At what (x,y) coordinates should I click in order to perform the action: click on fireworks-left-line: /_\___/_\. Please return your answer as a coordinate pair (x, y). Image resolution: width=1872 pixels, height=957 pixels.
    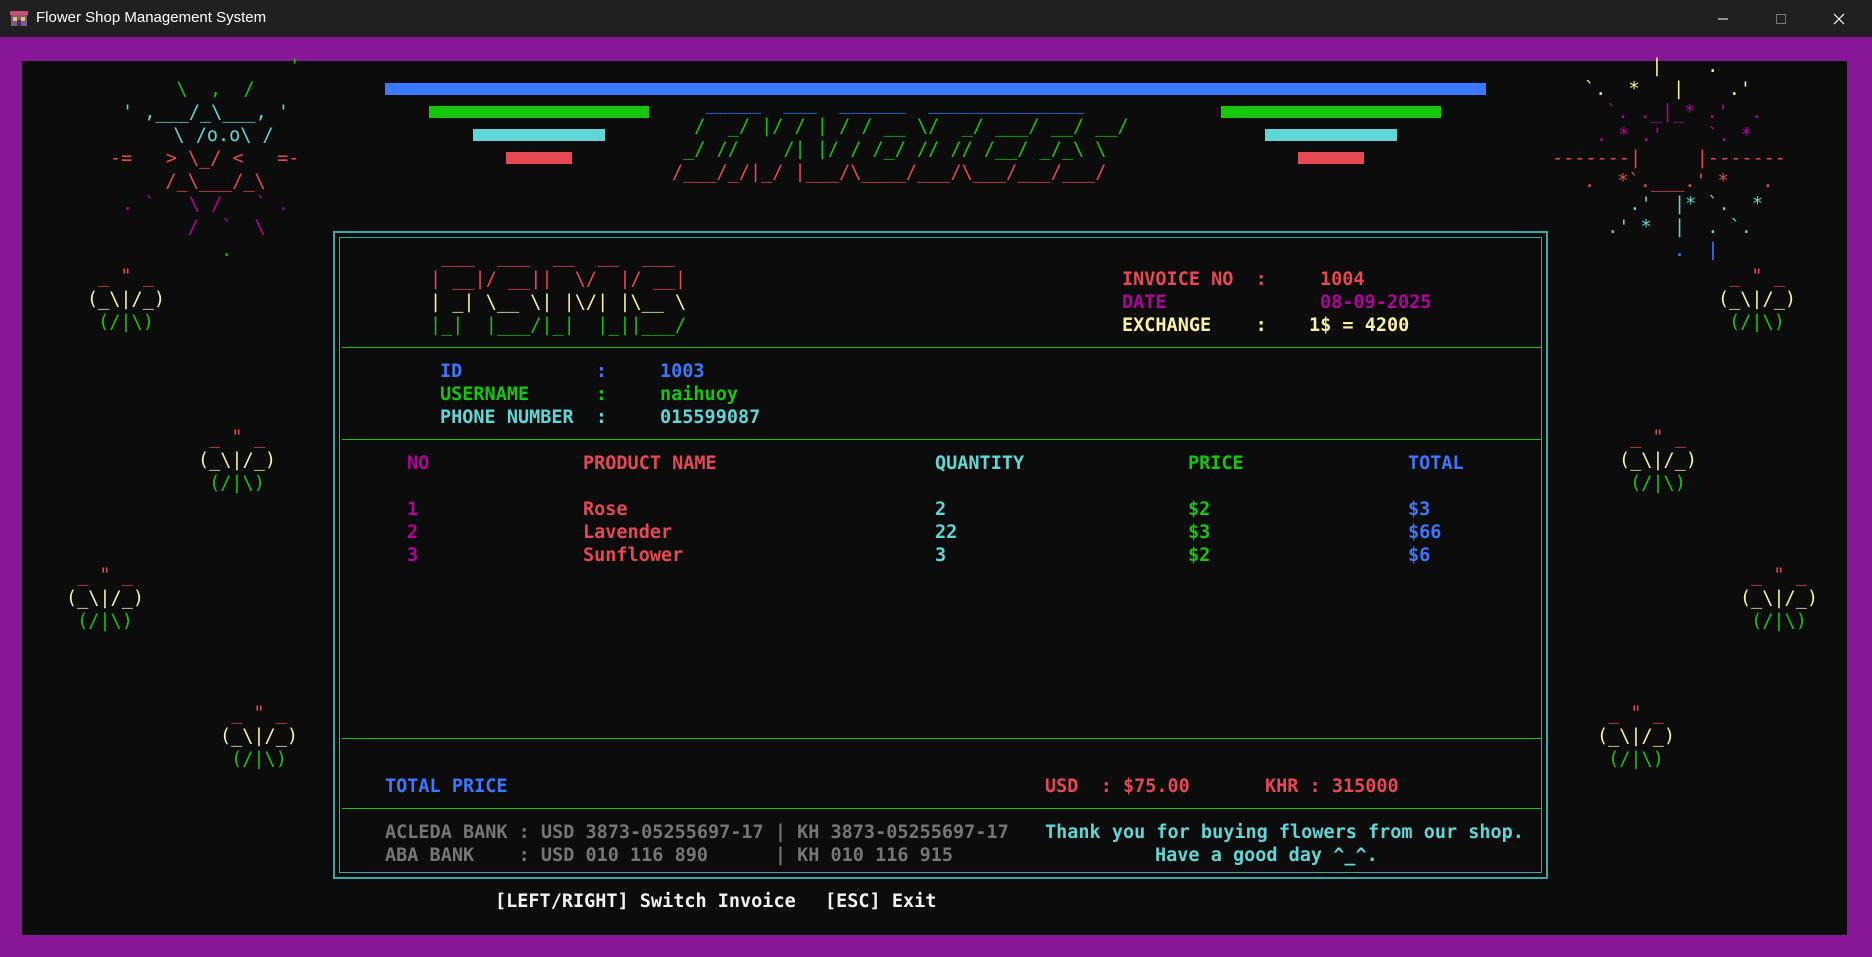
    Looking at the image, I should click on (199, 181).